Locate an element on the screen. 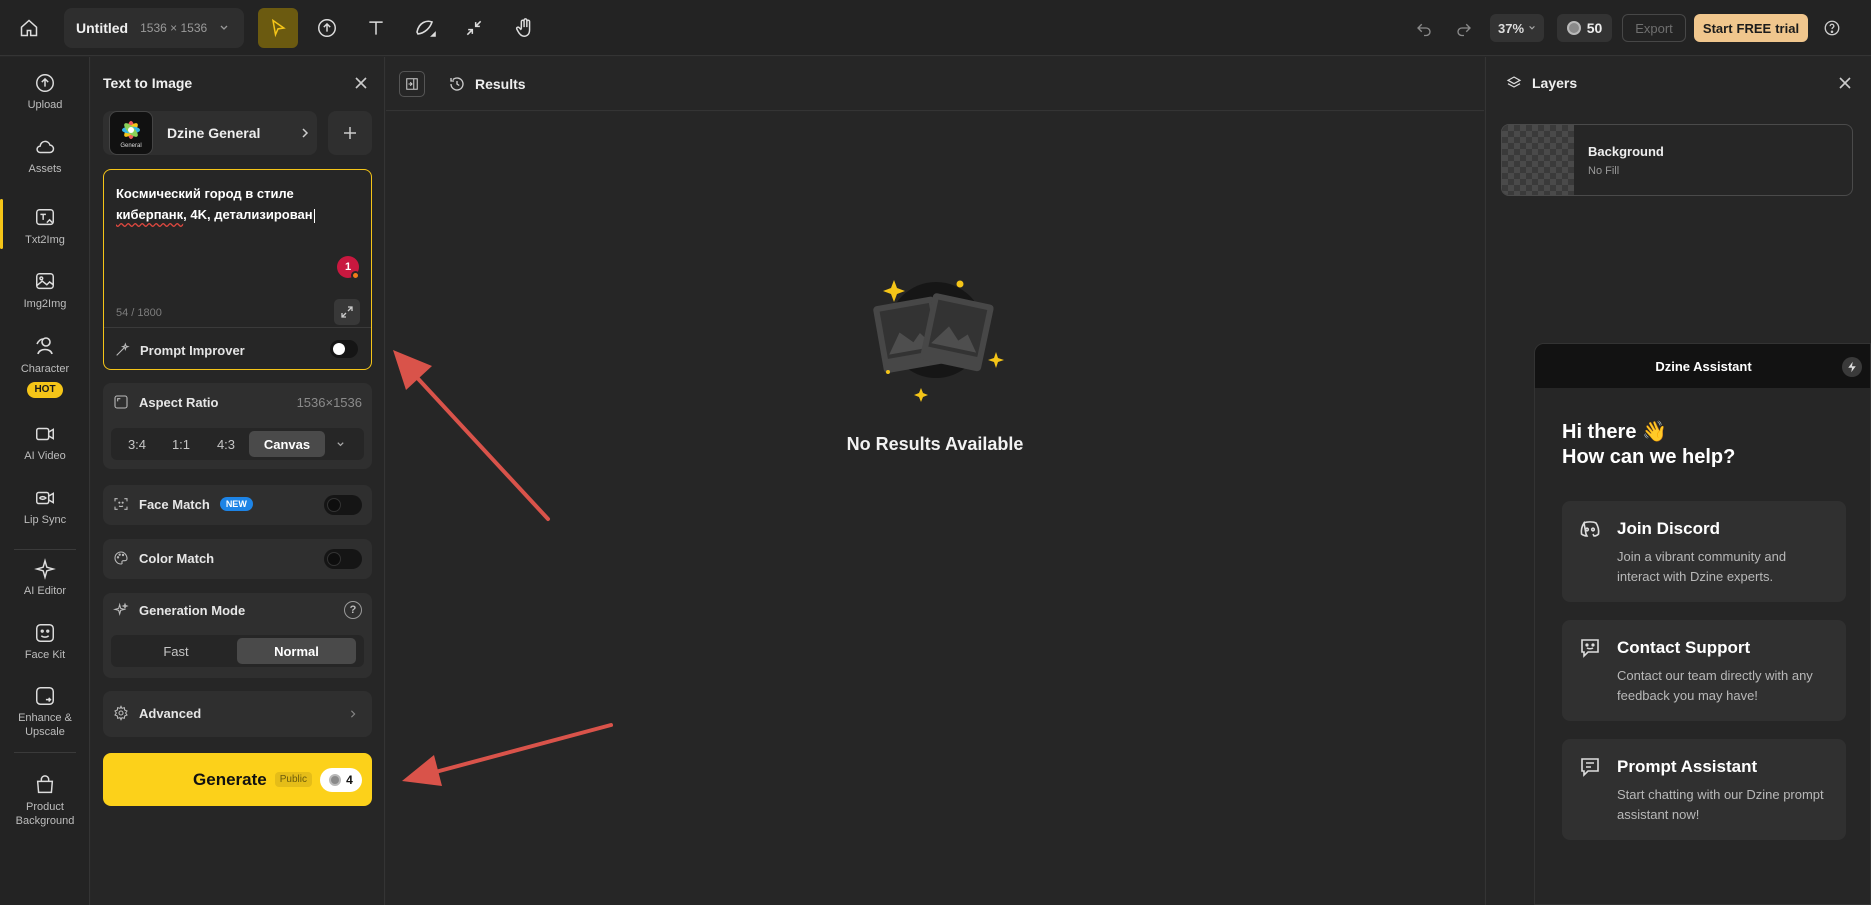 Image resolution: width=1871 pixels, height=905 pixels. document-selector: Untitled 1536 × 1536 is located at coordinates (154, 28).